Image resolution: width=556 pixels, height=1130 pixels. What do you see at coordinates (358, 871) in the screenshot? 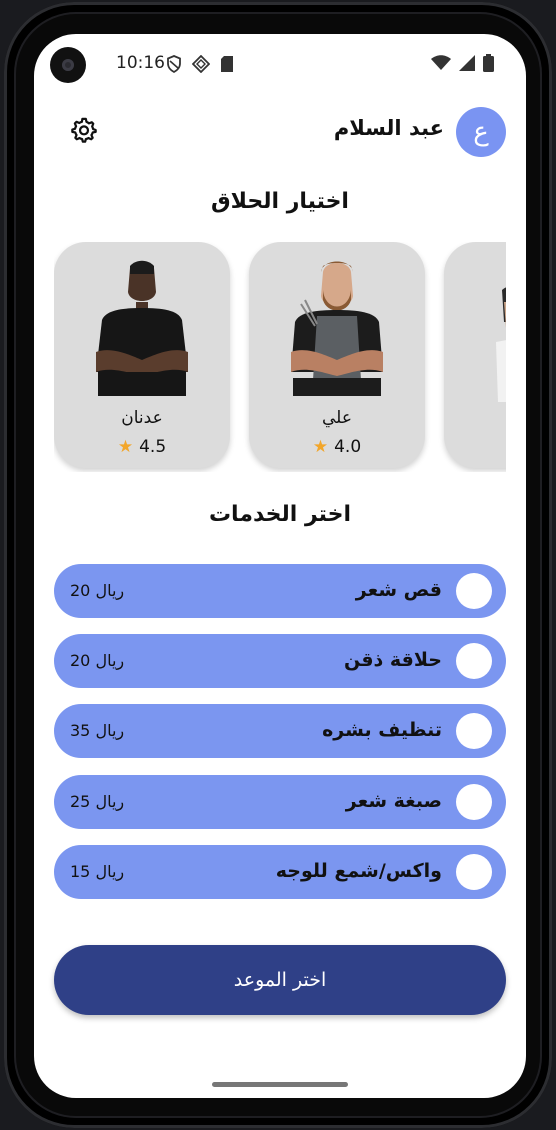
I see `service-name: واكس/شمع للوجه` at bounding box center [358, 871].